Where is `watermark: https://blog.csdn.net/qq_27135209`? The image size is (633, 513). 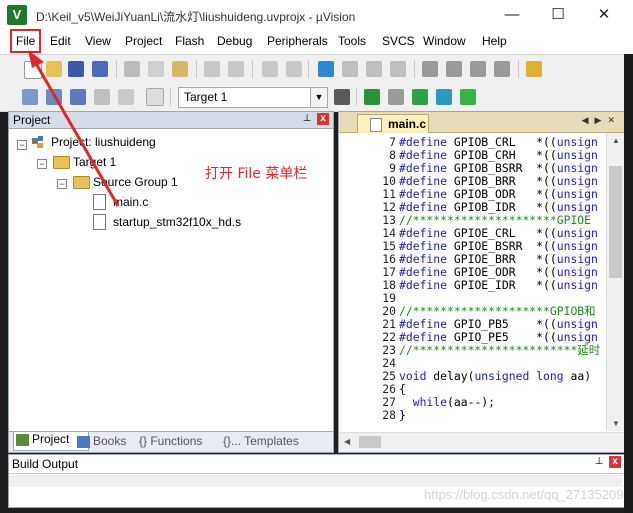
watermark: https://blog.csdn.net/qq_27135209 is located at coordinates (524, 494).